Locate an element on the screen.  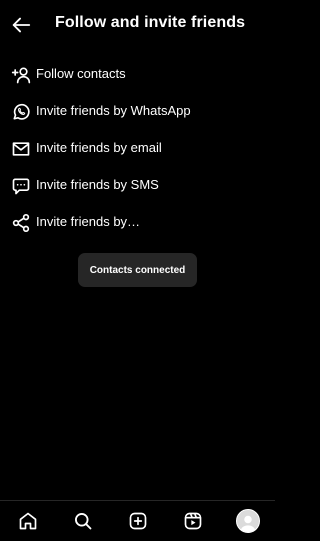
profile-avatar is located at coordinates (247, 521).